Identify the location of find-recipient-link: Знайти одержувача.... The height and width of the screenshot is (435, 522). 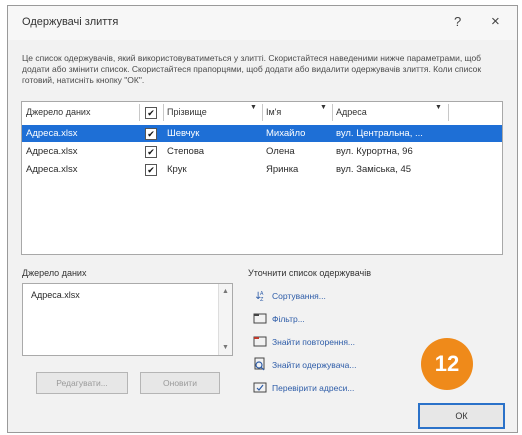
(323, 365).